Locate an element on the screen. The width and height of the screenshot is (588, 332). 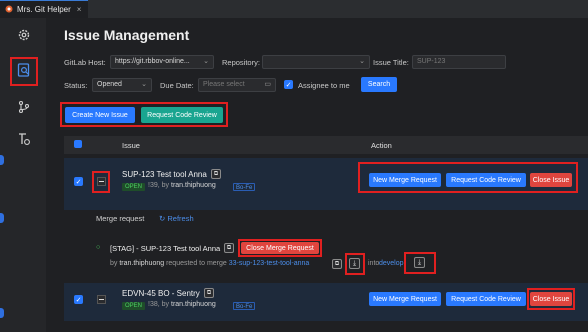
gear-icon is located at coordinates (24, 36).